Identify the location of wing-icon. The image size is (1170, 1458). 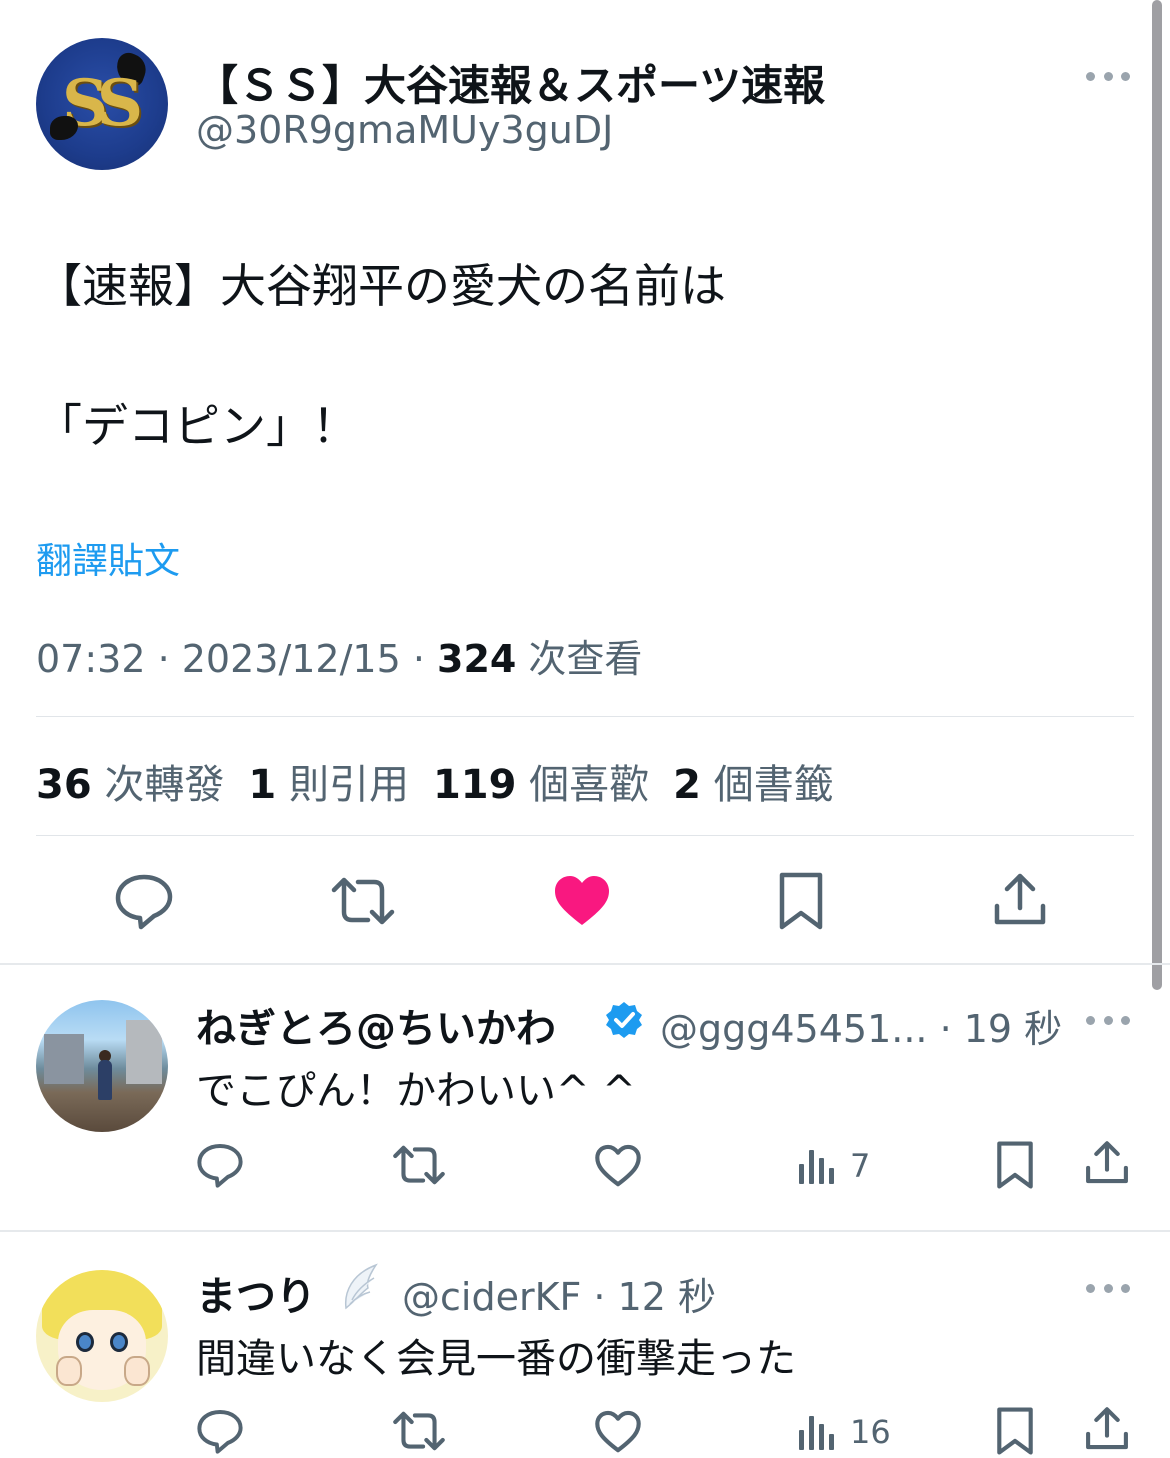
(361, 1286).